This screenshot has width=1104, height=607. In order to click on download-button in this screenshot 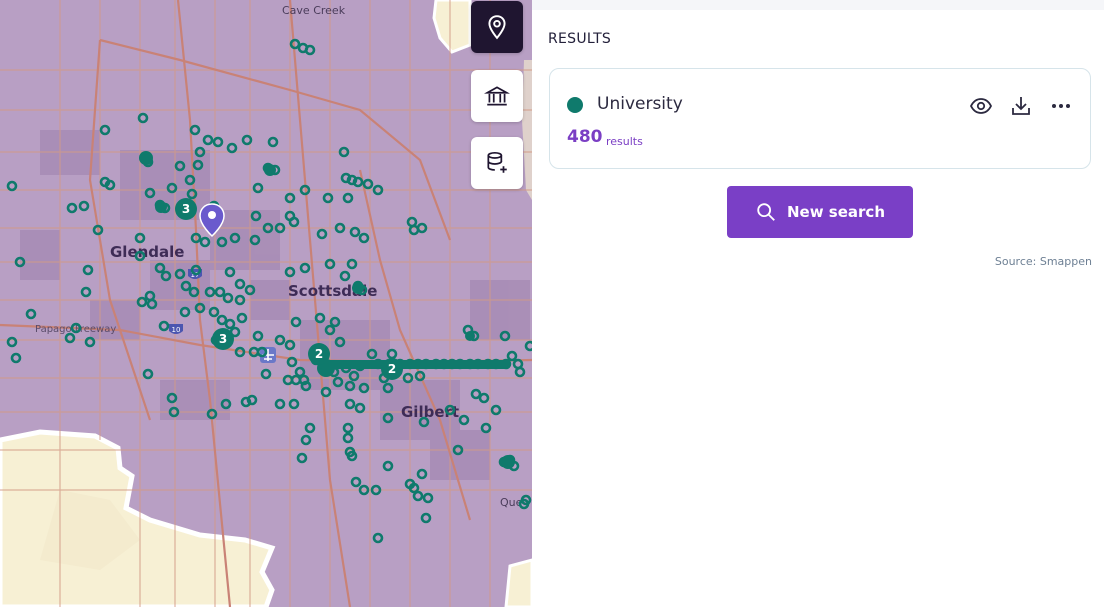, I will do `click(1021, 106)`.